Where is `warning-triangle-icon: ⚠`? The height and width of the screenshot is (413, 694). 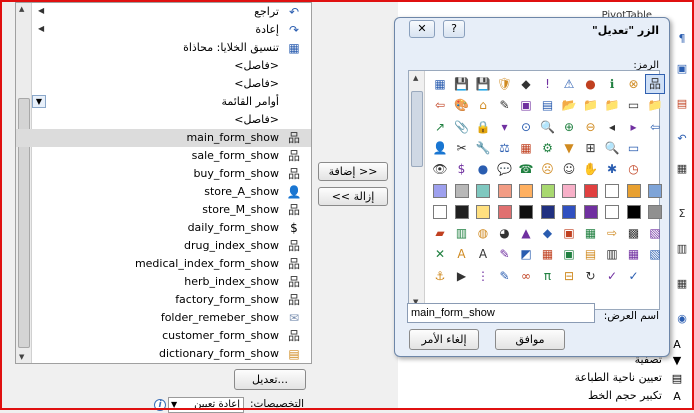
warning-triangle-icon: ⚠ is located at coordinates (569, 84).